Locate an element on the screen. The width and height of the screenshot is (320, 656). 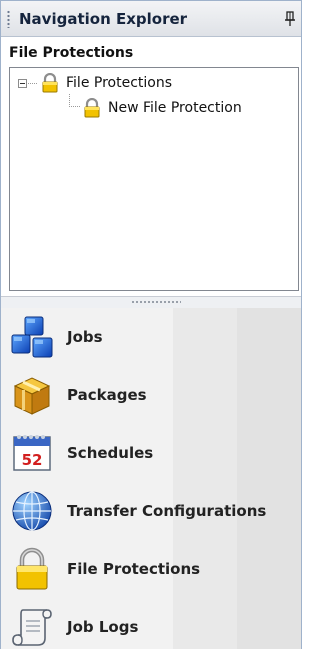
scroll-icon is located at coordinates (32, 627).